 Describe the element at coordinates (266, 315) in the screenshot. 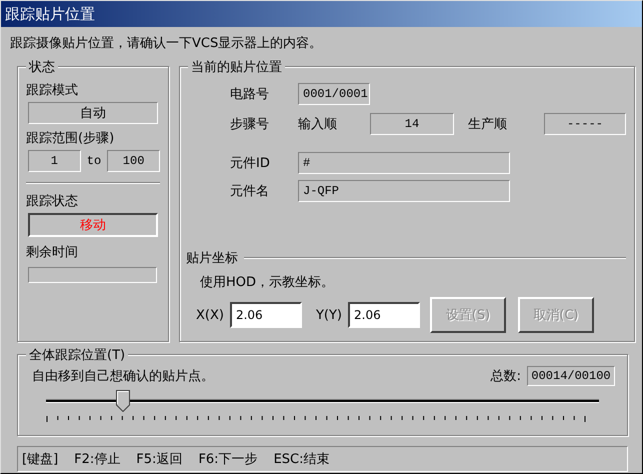

I see `x-input: 2.06` at that location.